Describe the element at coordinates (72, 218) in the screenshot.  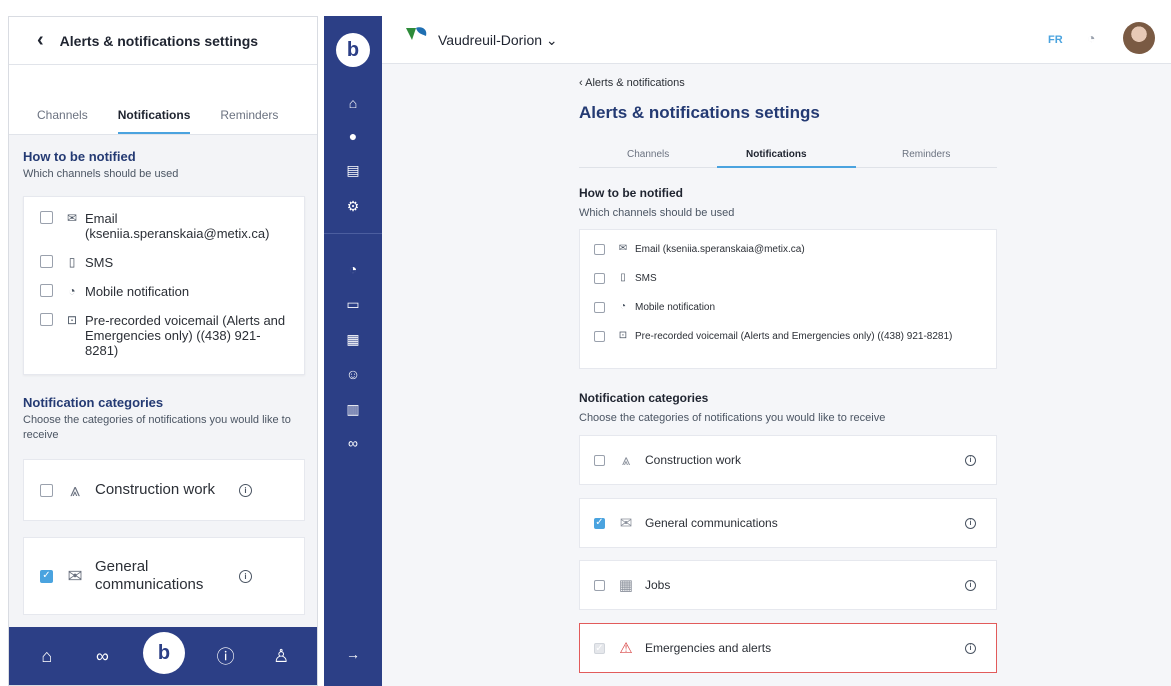
I see `email-icon: ✉` at that location.